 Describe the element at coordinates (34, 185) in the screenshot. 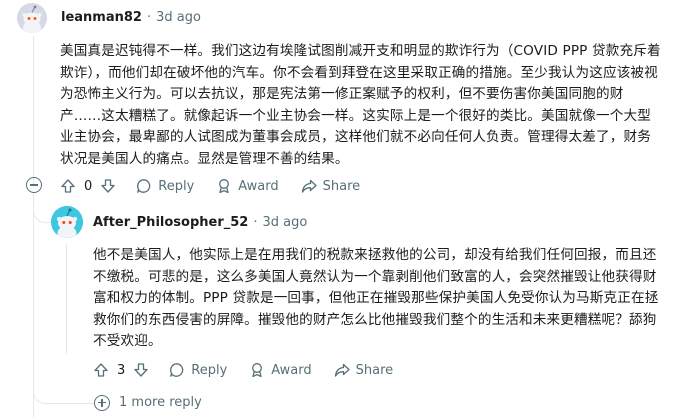

I see `collapse-thread-button` at that location.